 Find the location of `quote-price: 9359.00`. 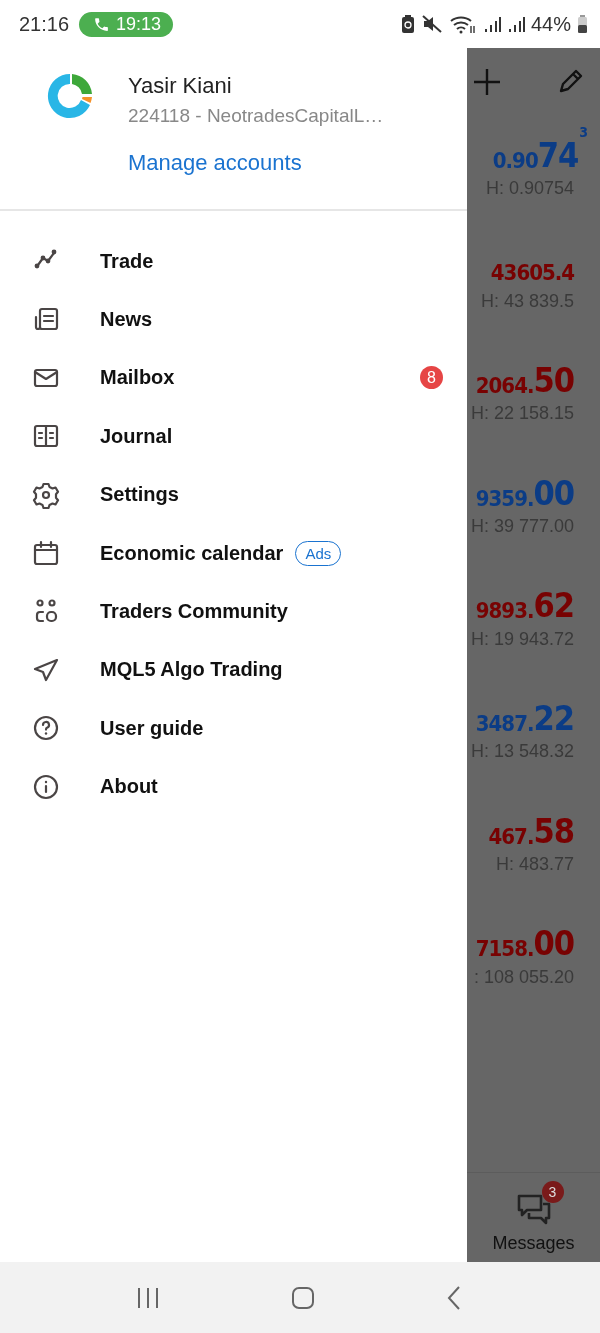

quote-price: 9359.00 is located at coordinates (524, 492).